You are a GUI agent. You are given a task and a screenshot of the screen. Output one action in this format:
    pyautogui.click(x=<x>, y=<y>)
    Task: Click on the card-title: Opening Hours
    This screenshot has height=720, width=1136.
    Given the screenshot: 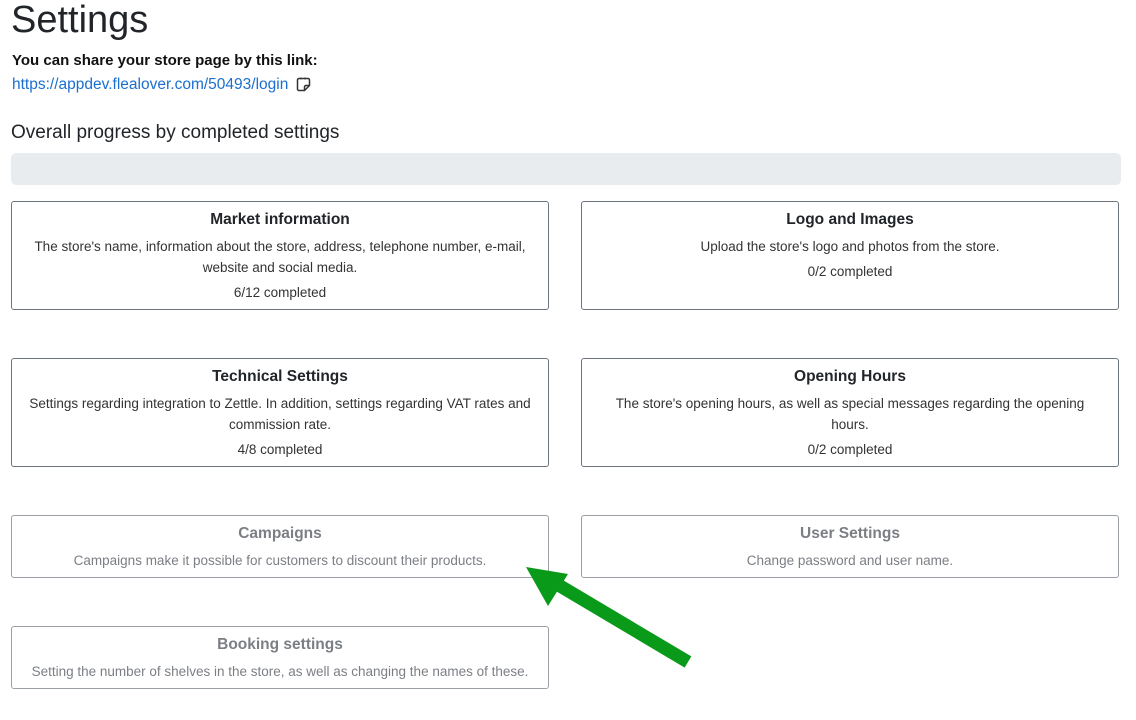 What is the action you would take?
    pyautogui.click(x=850, y=376)
    